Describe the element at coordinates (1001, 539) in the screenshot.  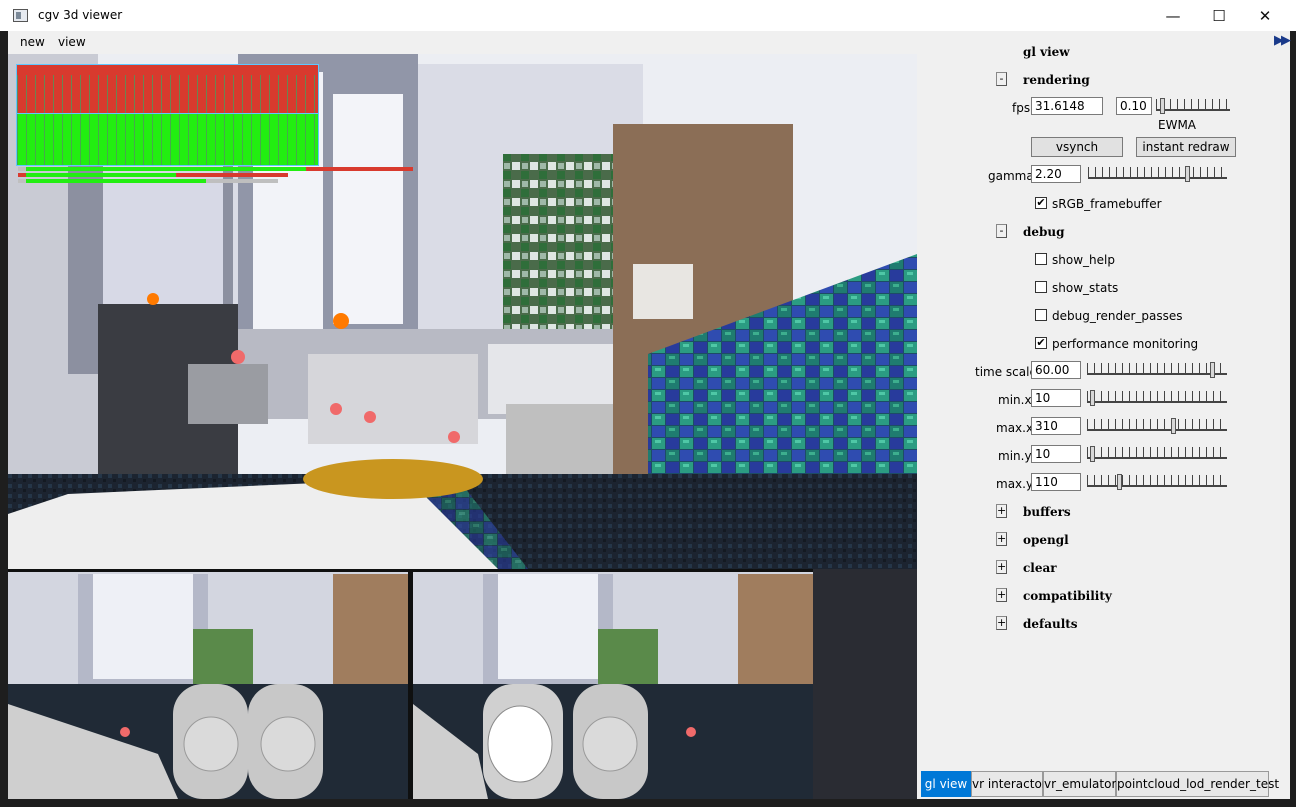
I see `opengl-expand-toggle: +` at that location.